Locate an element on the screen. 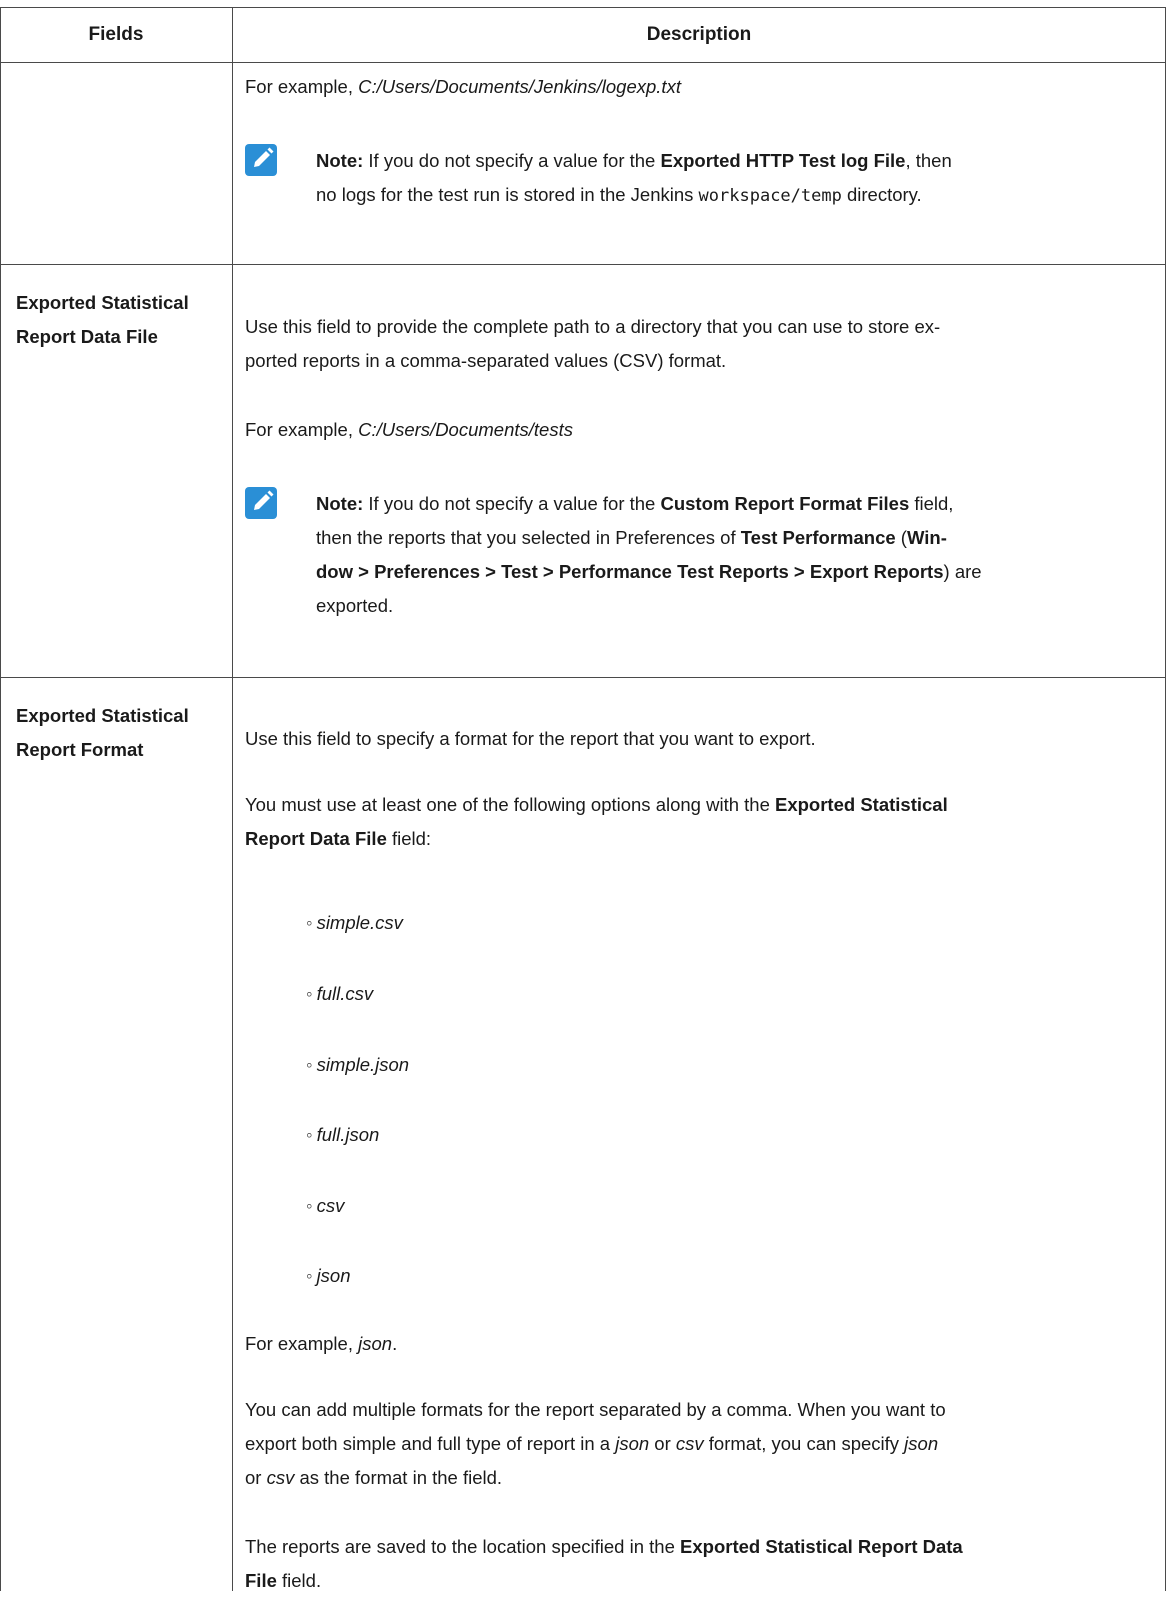  header-bottom-border is located at coordinates (583, 62).